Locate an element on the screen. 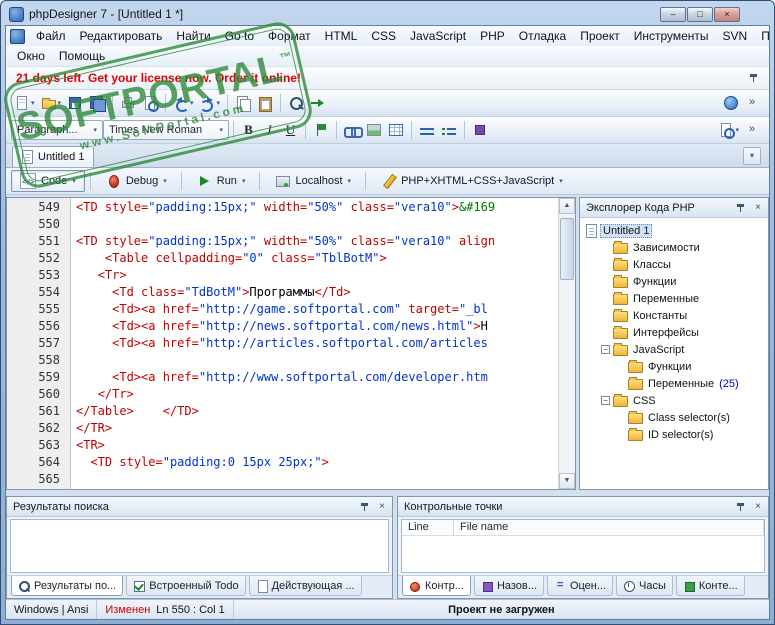  tree-item-зависимости: Зависимости is located at coordinates (674, 247).